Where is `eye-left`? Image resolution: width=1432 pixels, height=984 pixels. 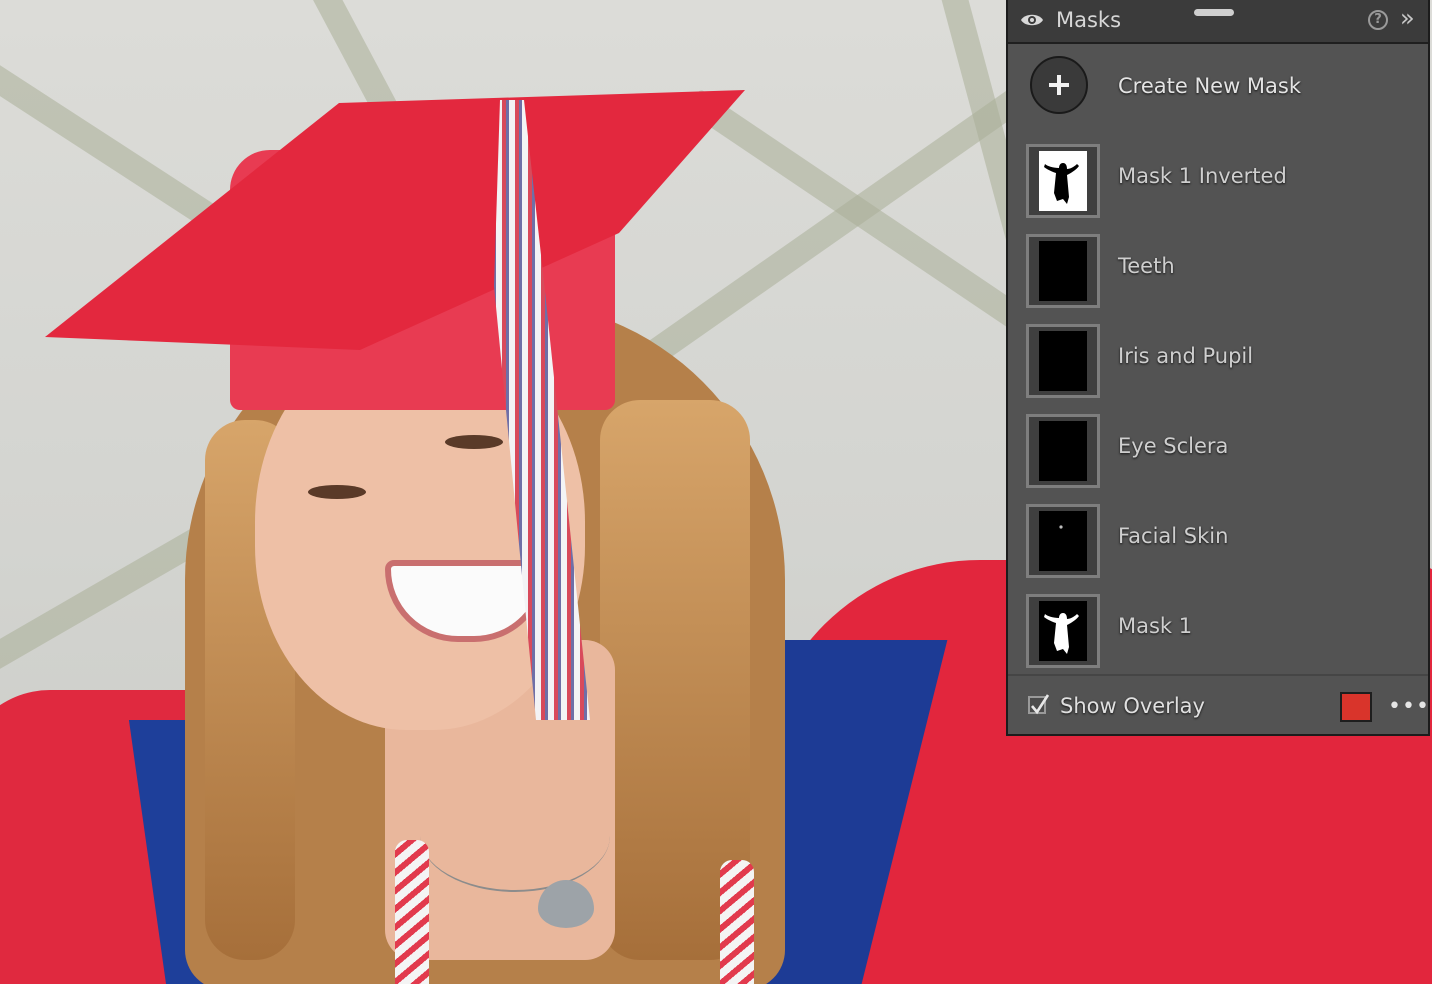 eye-left is located at coordinates (337, 492).